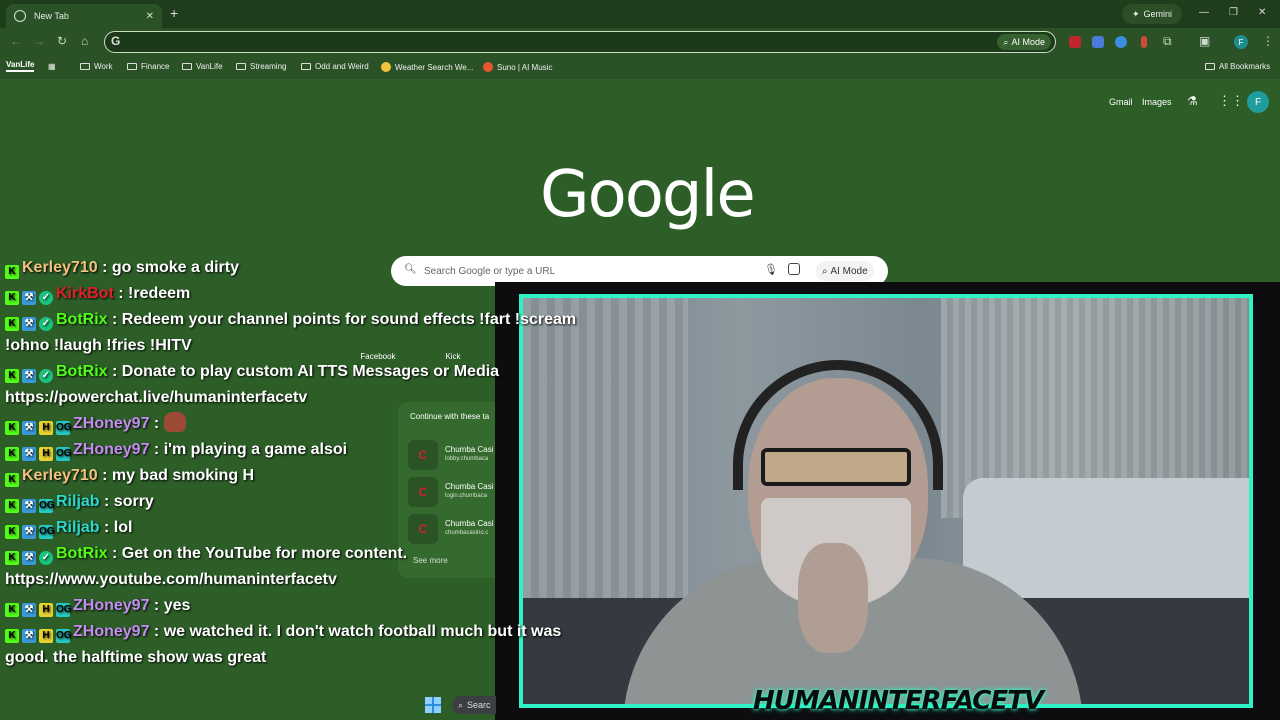 Image resolution: width=1280 pixels, height=720 pixels. I want to click on channel-brand: HUMANINTERFACETV, so click(898, 701).